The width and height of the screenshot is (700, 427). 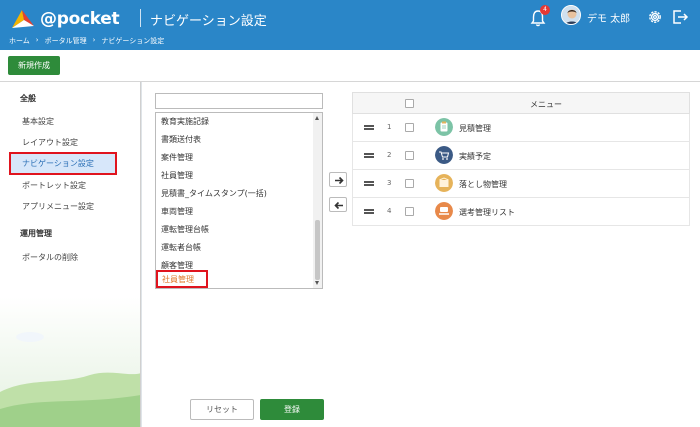 I want to click on table-row: 2 実績予定, so click(x=521, y=156).